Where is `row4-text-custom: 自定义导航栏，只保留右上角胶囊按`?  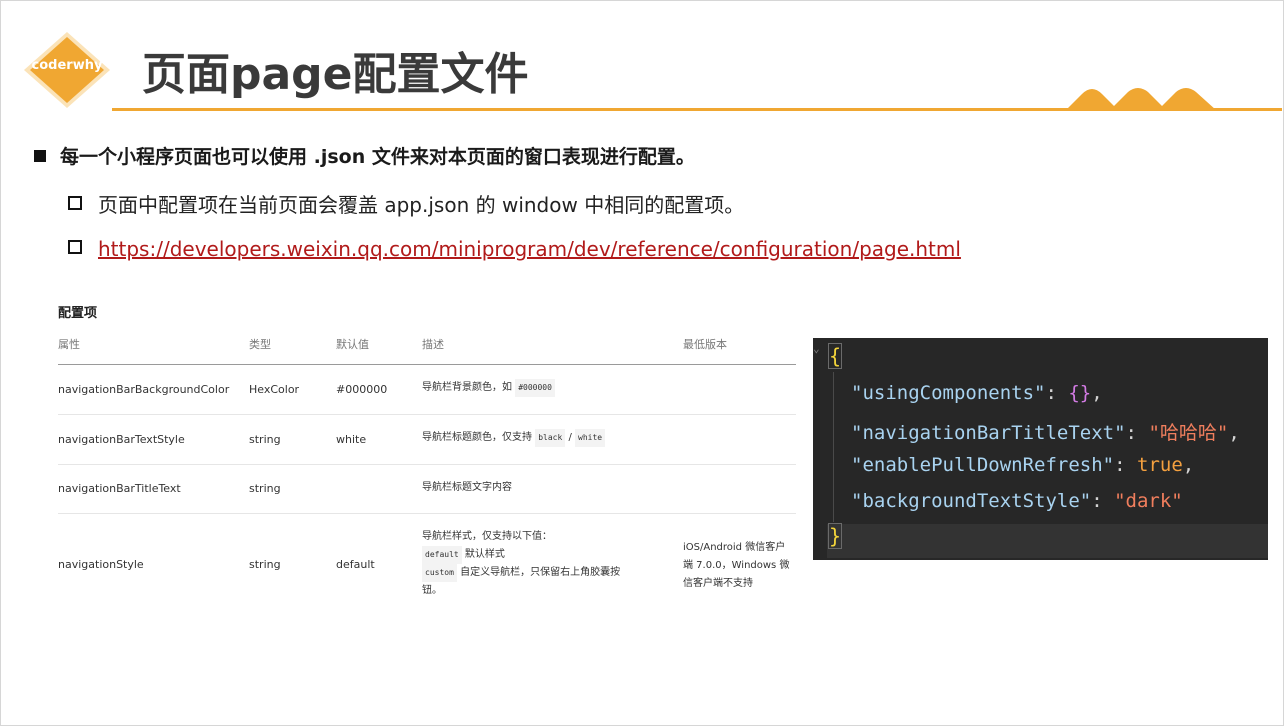
row4-text-custom: 自定义导航栏，只保留右上角胶囊按 is located at coordinates (540, 572).